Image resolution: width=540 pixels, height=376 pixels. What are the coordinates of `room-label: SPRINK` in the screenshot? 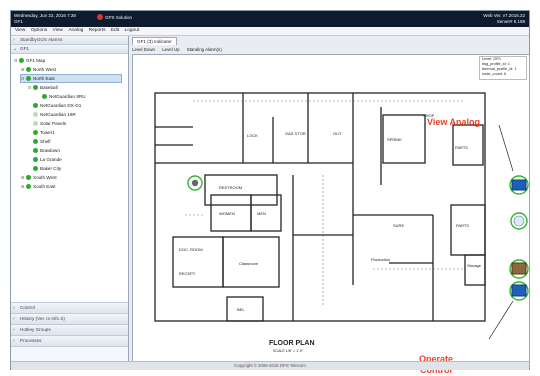 It's located at (394, 139).